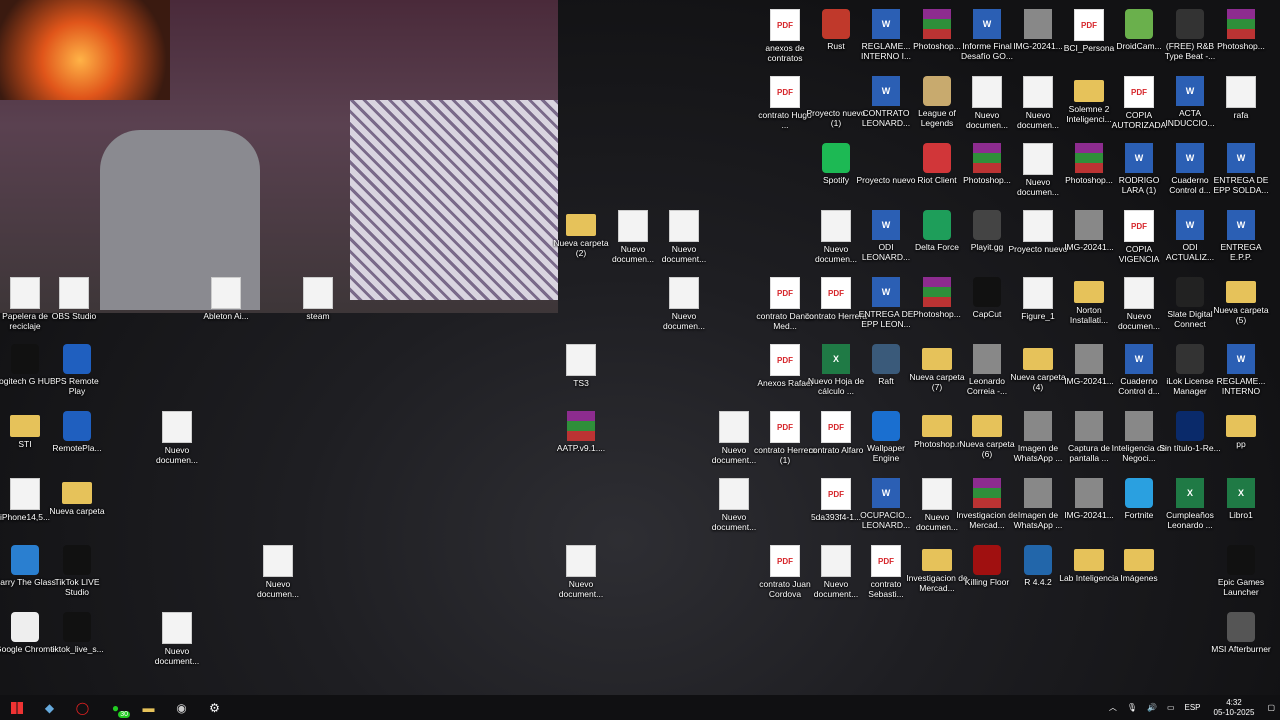  I want to click on desktop-icon: TS3, so click(581, 375).